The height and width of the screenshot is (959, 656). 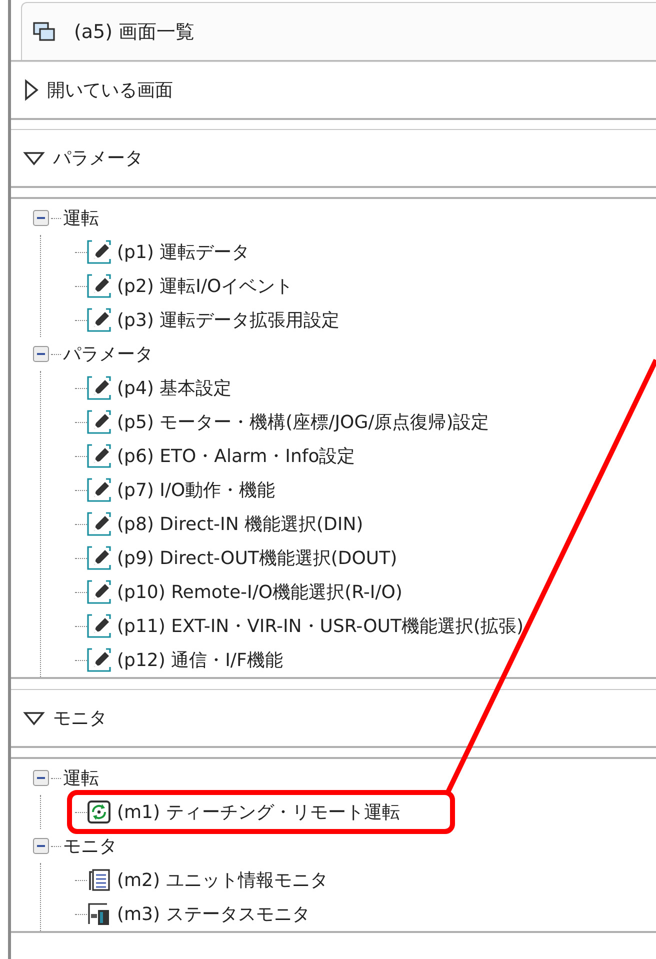 What do you see at coordinates (333, 90) in the screenshot?
I see `section-header: 開いている画面` at bounding box center [333, 90].